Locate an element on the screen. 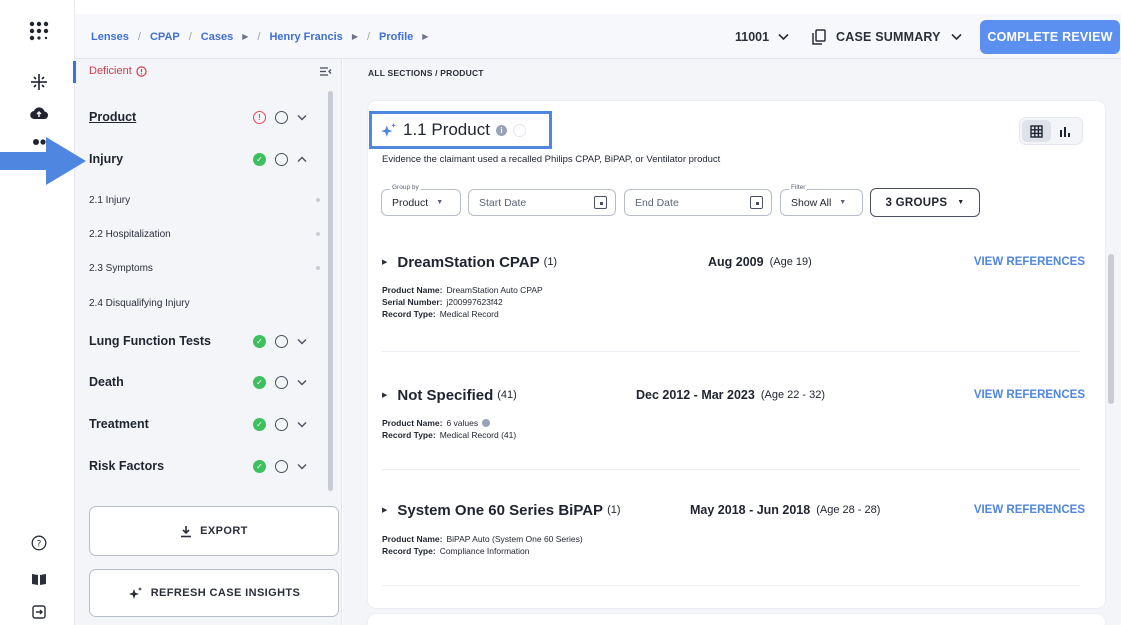  caret-down-icon: ▼ is located at coordinates (961, 202).